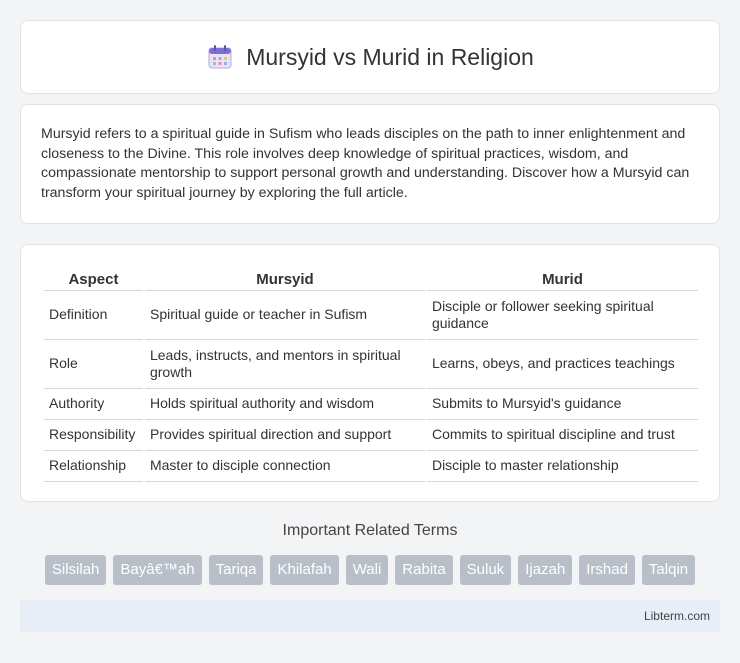 This screenshot has width=740, height=663. Describe the element at coordinates (668, 570) in the screenshot. I see `tag-talqin: Talqin` at that location.